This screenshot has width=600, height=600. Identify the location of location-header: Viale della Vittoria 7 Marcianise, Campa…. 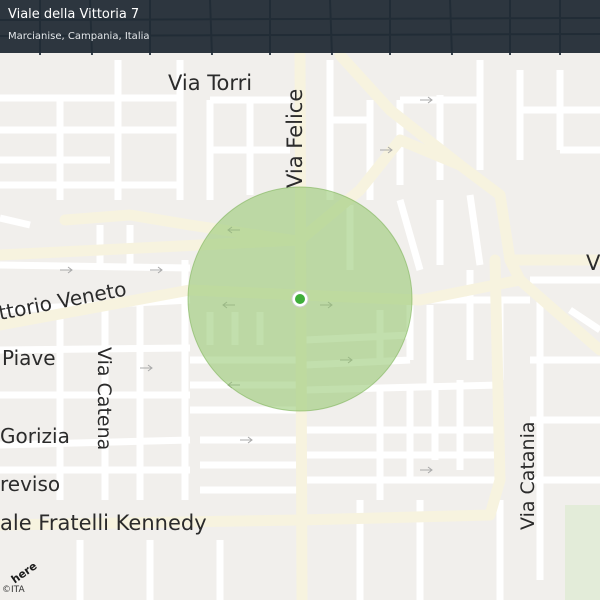
(300, 26).